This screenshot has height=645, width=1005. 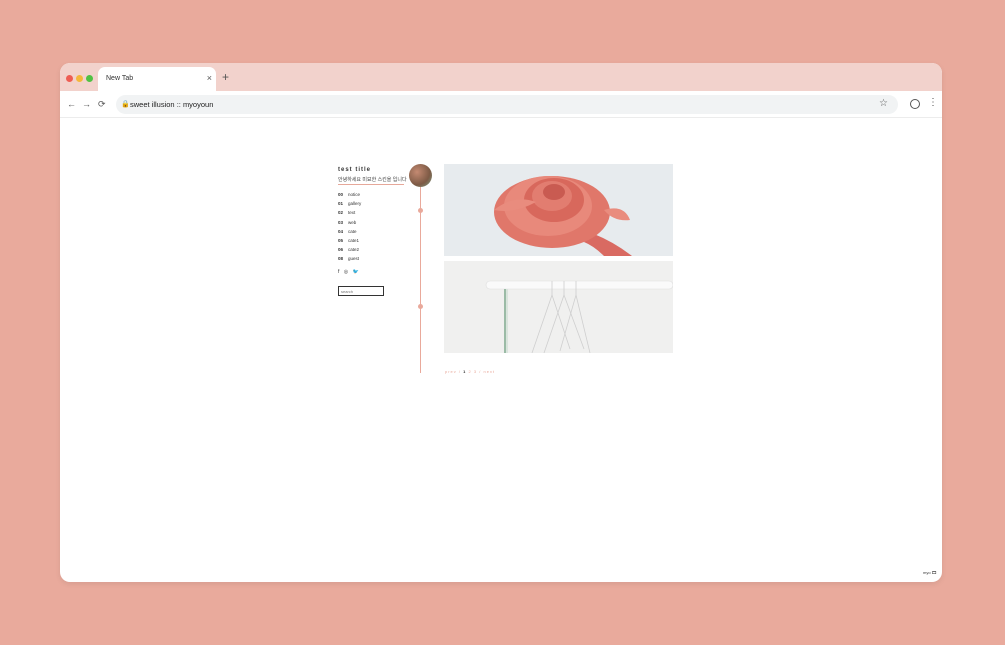 I want to click on social-links: f ◎ 🐦, so click(x=350, y=272).